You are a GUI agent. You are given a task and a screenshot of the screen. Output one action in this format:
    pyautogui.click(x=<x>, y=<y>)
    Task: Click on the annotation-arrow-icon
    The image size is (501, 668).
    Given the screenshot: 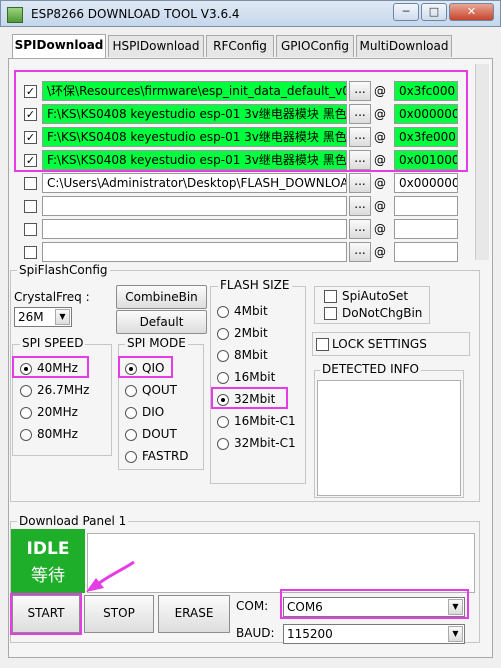 What is the action you would take?
    pyautogui.click(x=110, y=576)
    